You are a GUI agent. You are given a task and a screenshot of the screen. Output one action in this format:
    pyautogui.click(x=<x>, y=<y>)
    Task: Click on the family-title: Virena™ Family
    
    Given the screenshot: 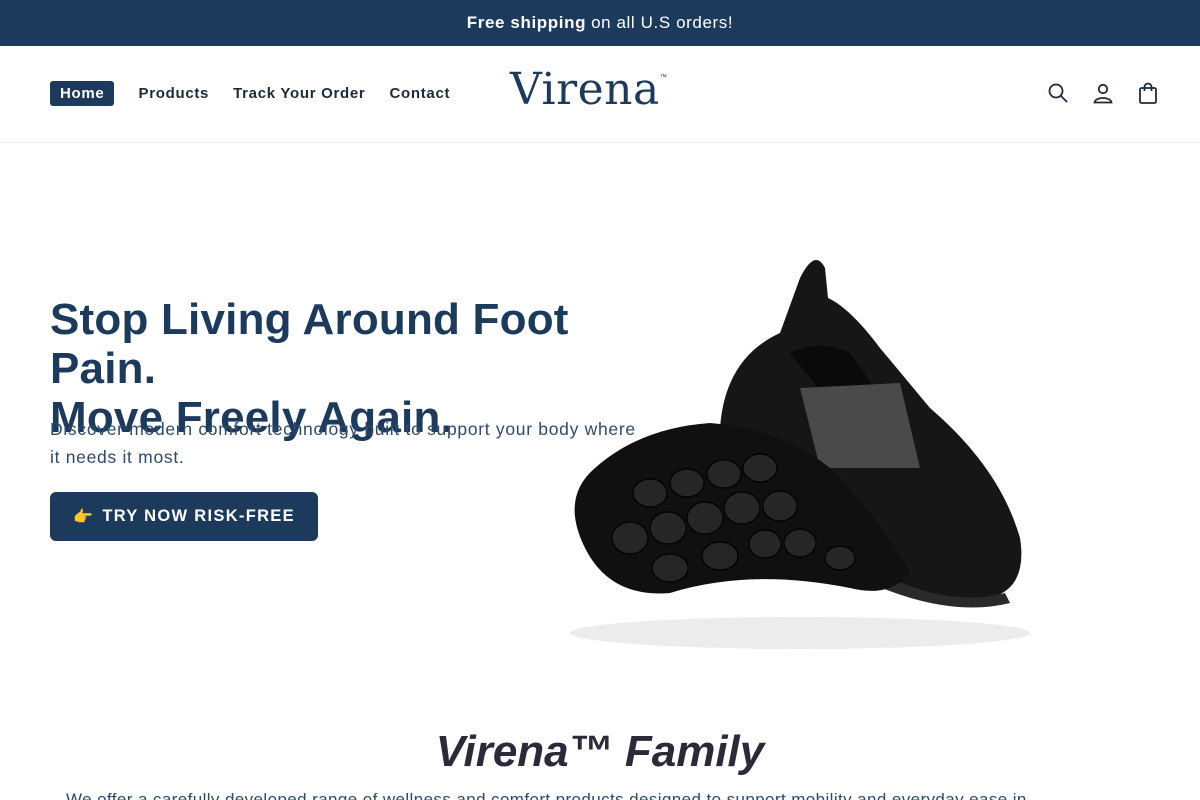 What is the action you would take?
    pyautogui.click(x=600, y=751)
    